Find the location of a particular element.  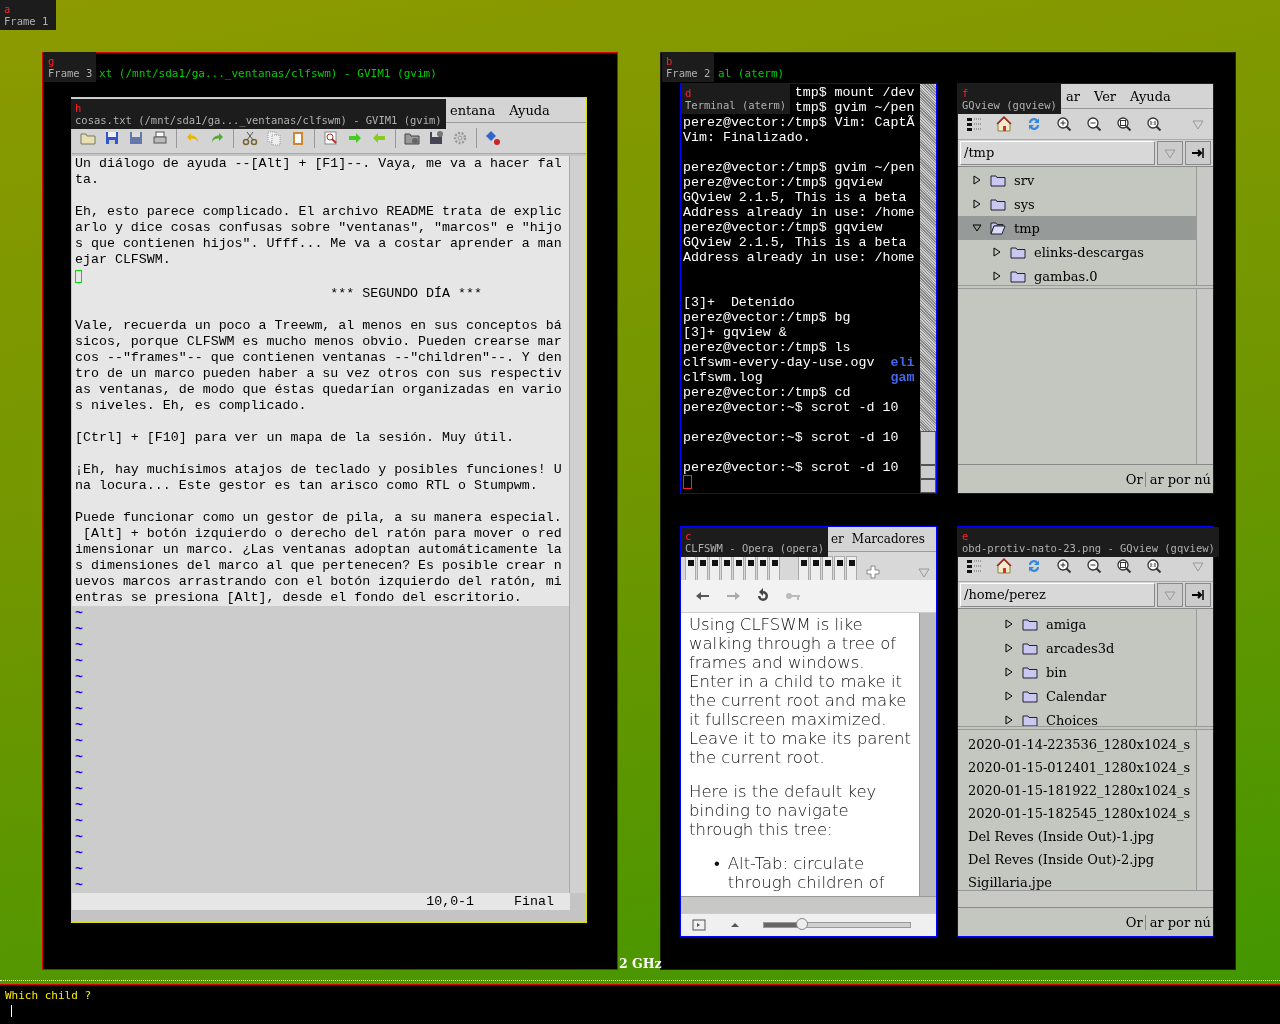

folder-row: srv is located at coordinates (1077, 180).